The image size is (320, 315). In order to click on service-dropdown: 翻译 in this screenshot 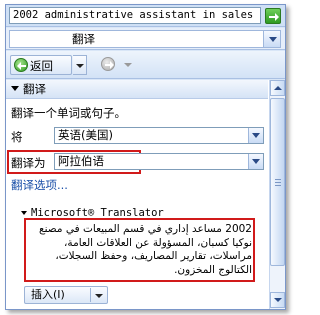, I will do `click(145, 39)`.